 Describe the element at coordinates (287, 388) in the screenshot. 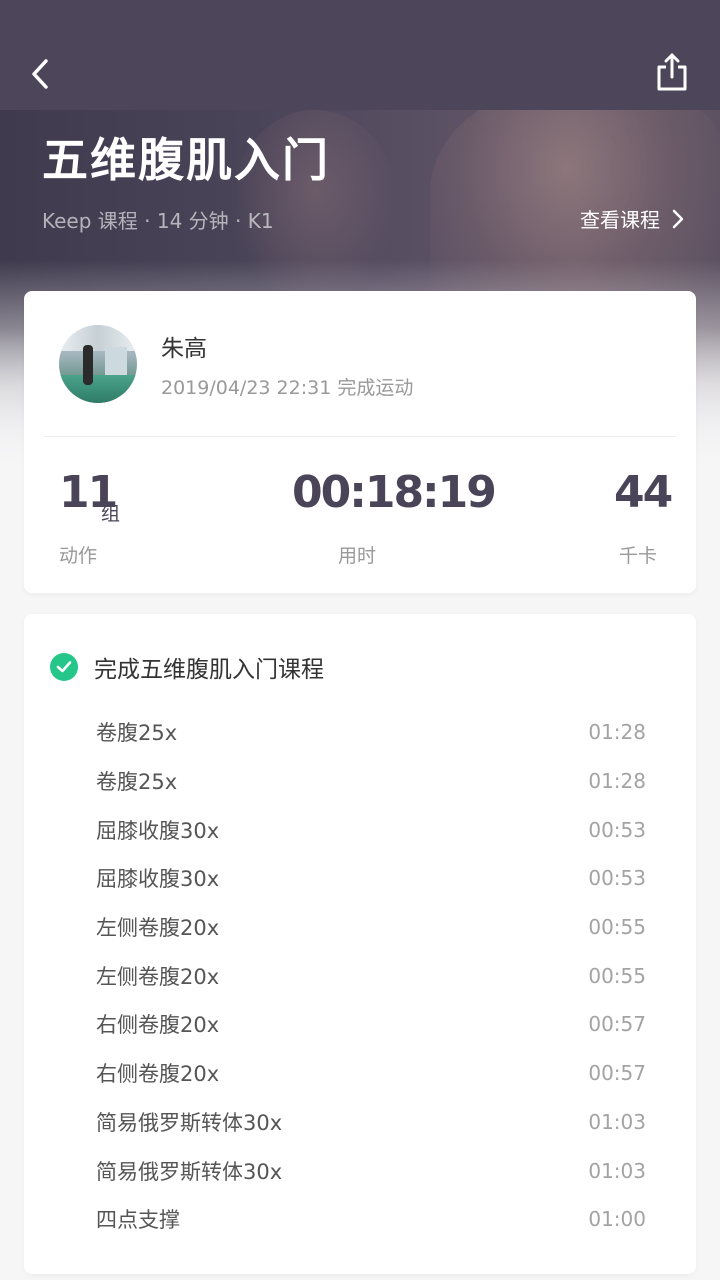

I see `finish-time: 2019/04/23 22:31 完成运动` at that location.